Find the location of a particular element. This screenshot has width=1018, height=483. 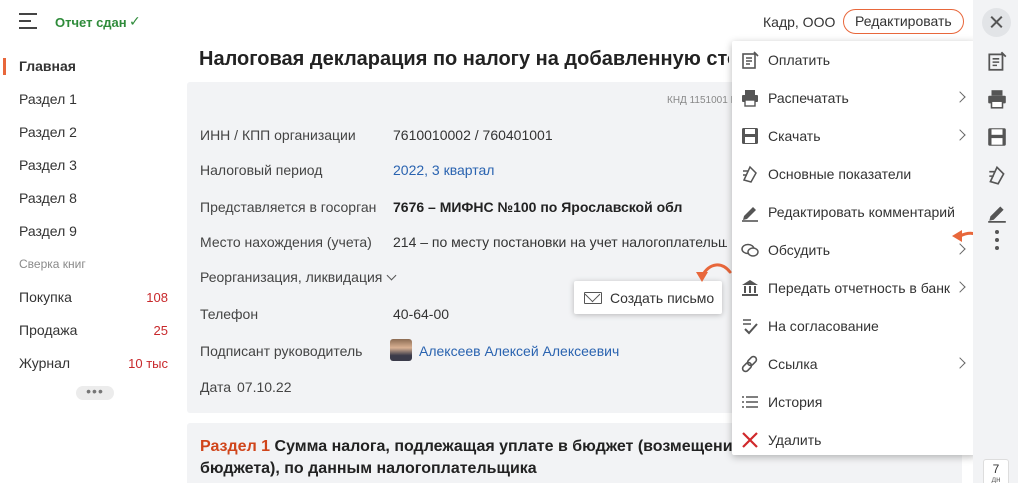

top-bar: Отчет сдан ✓ Кадр, ООО Редактировать is located at coordinates (486, 22).